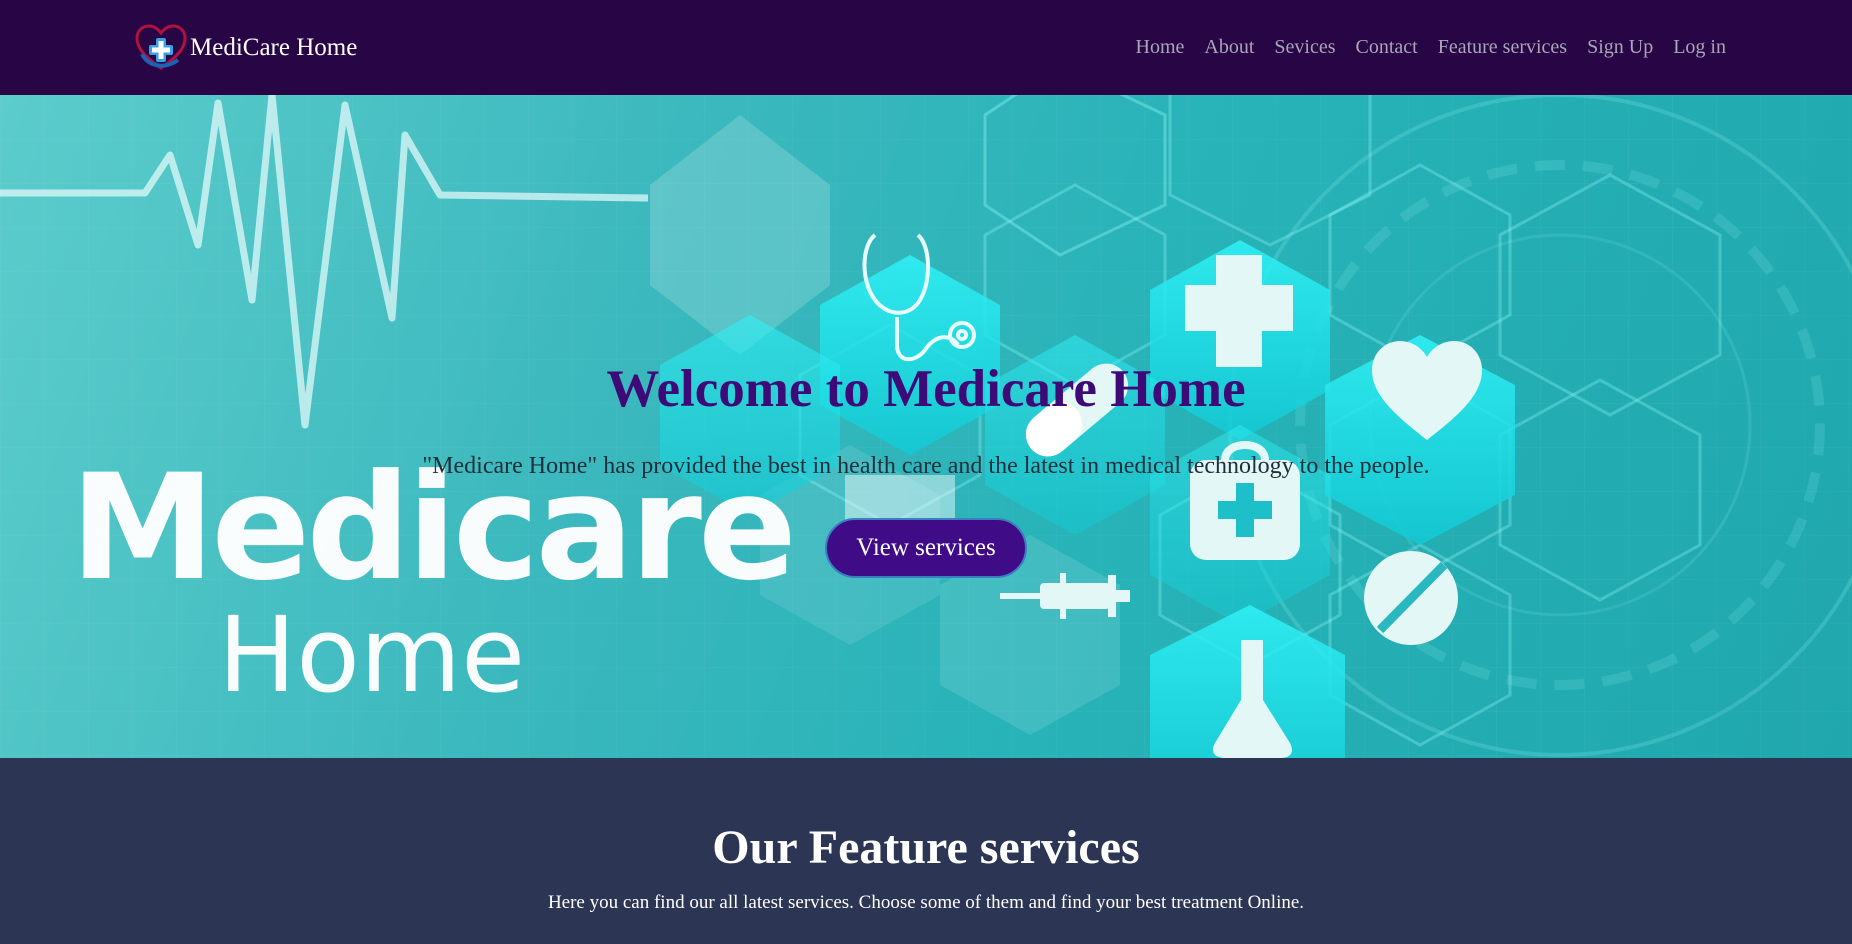 The image size is (1852, 944). I want to click on view-services-button: View services, so click(926, 548).